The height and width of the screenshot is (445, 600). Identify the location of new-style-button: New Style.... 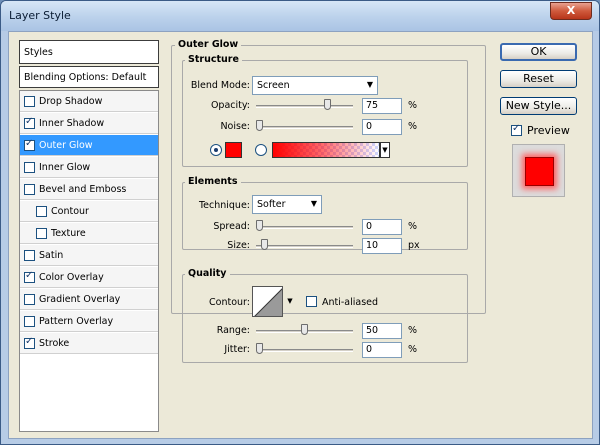
(538, 106).